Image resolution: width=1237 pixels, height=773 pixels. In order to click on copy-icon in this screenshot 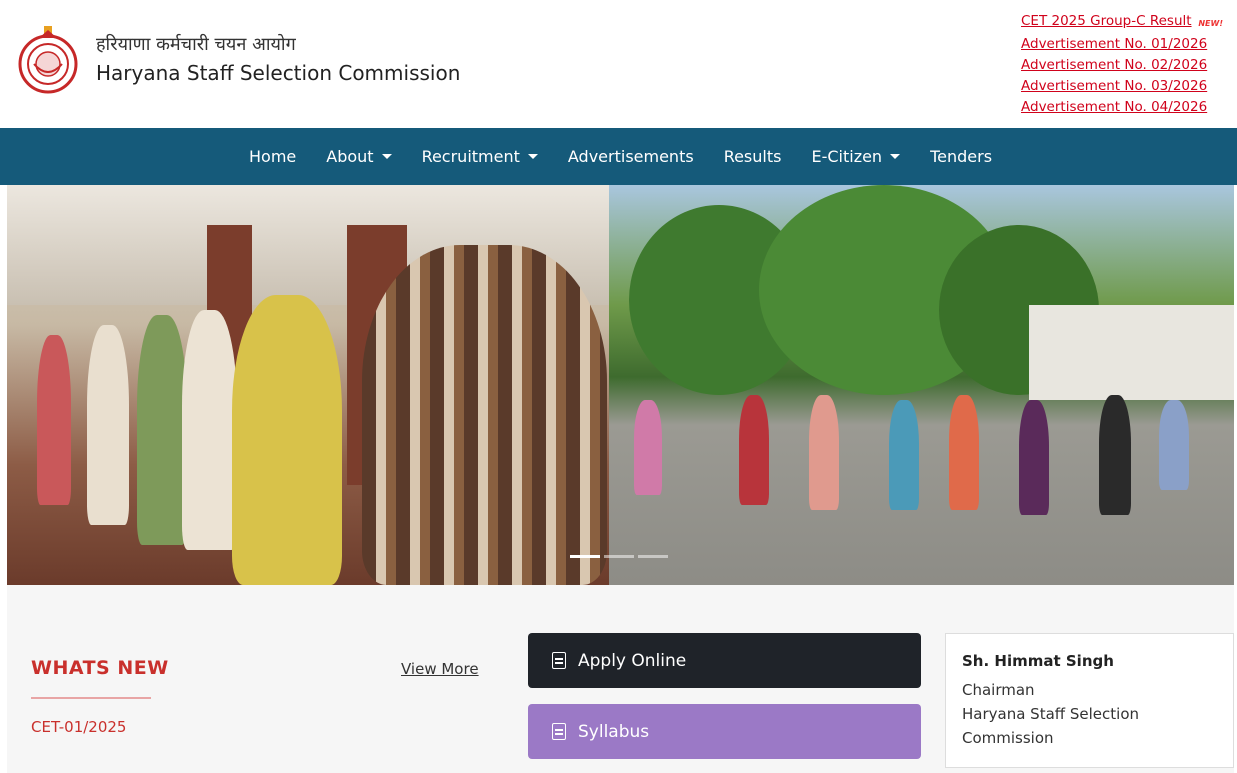, I will do `click(559, 731)`.